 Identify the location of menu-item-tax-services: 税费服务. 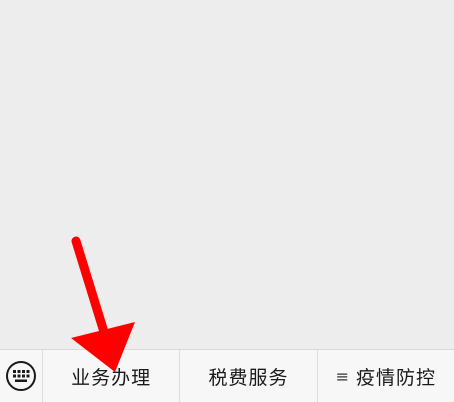
(249, 376).